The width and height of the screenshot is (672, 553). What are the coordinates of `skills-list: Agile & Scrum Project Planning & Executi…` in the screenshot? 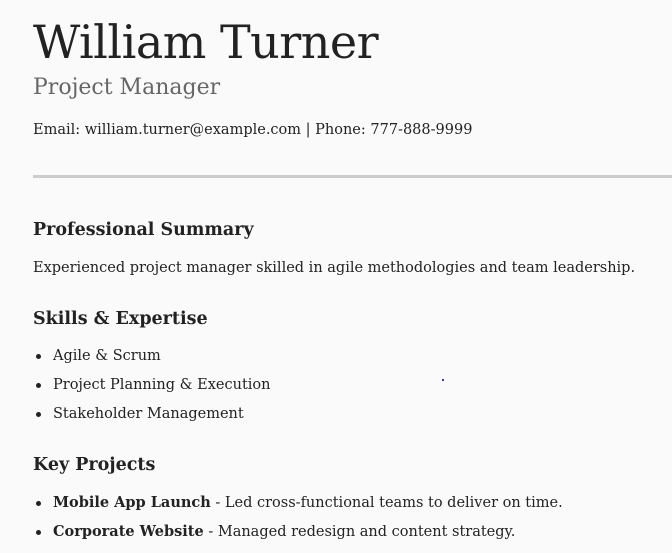 It's located at (152, 389).